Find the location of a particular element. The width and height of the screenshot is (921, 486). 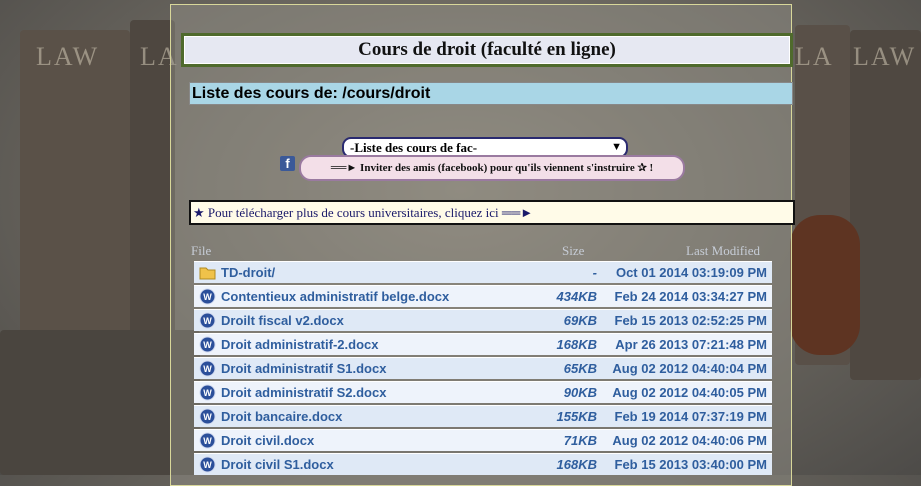

file-modified: Apr 26 2013 07:21:48 PM is located at coordinates (691, 344).